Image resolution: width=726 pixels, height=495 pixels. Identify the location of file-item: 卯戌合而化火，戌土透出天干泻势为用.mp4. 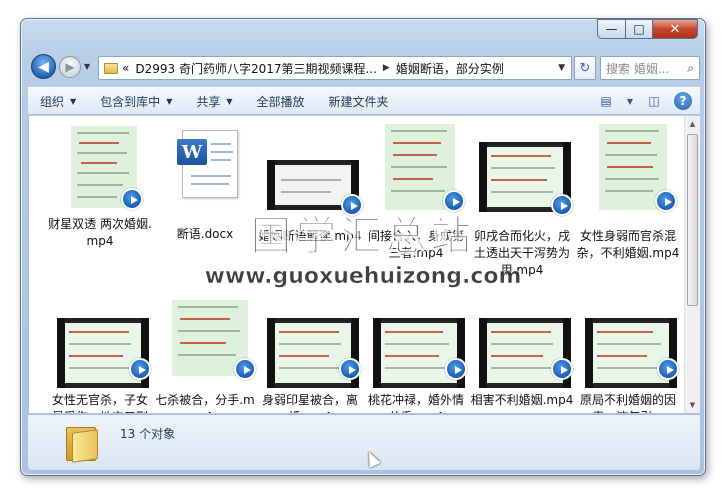
(522, 198).